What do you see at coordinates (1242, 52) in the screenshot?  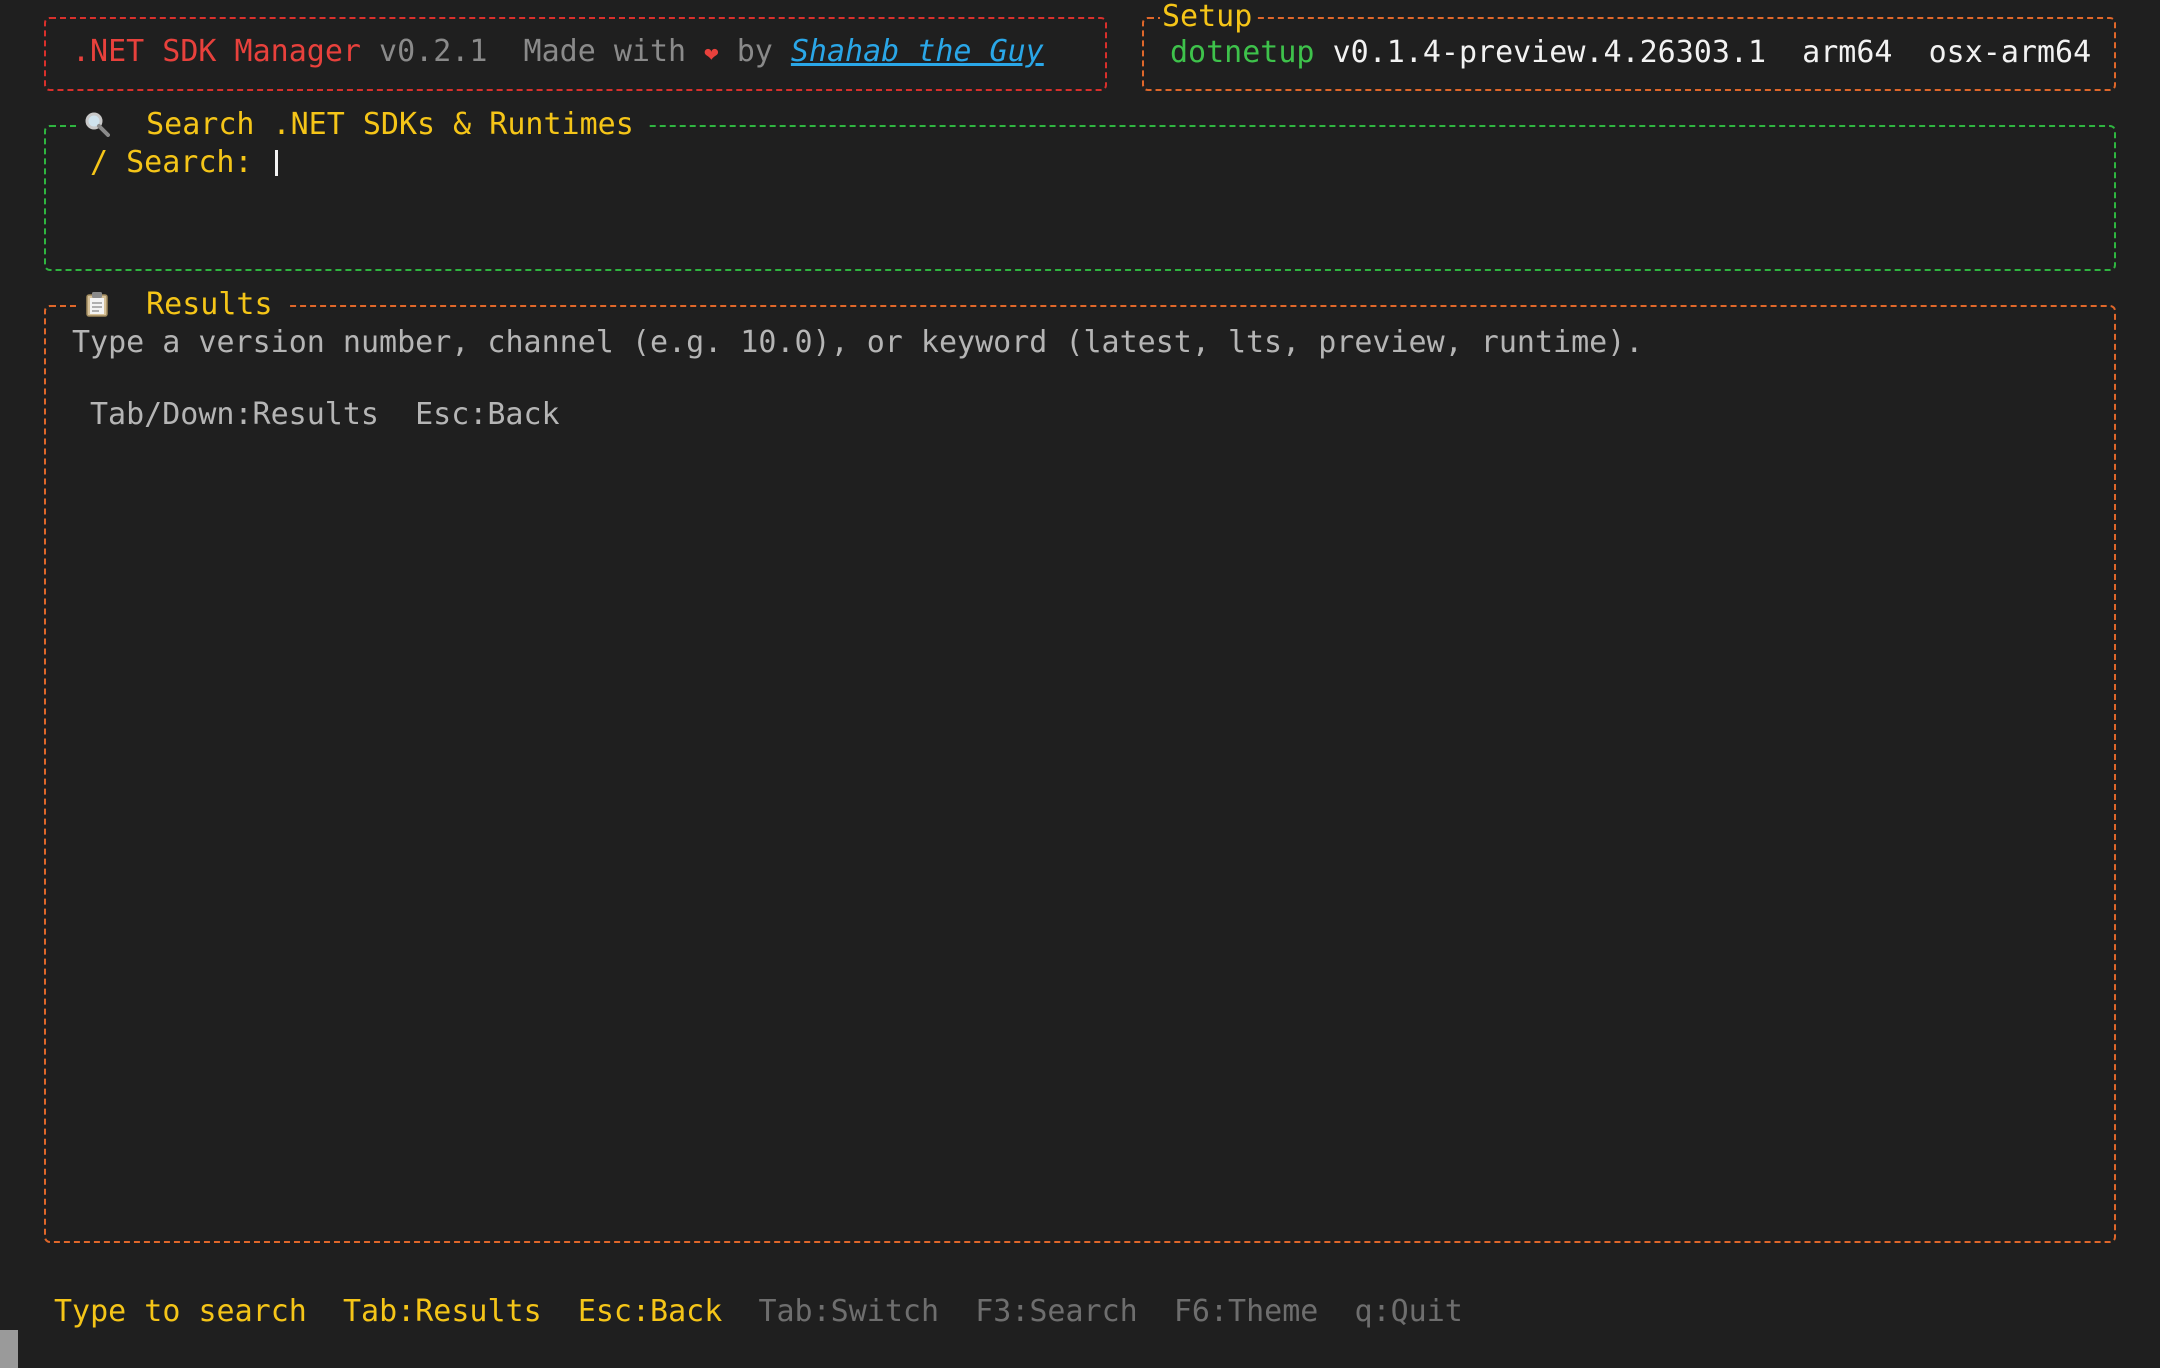 I see `setup-tool: dotnetup` at bounding box center [1242, 52].